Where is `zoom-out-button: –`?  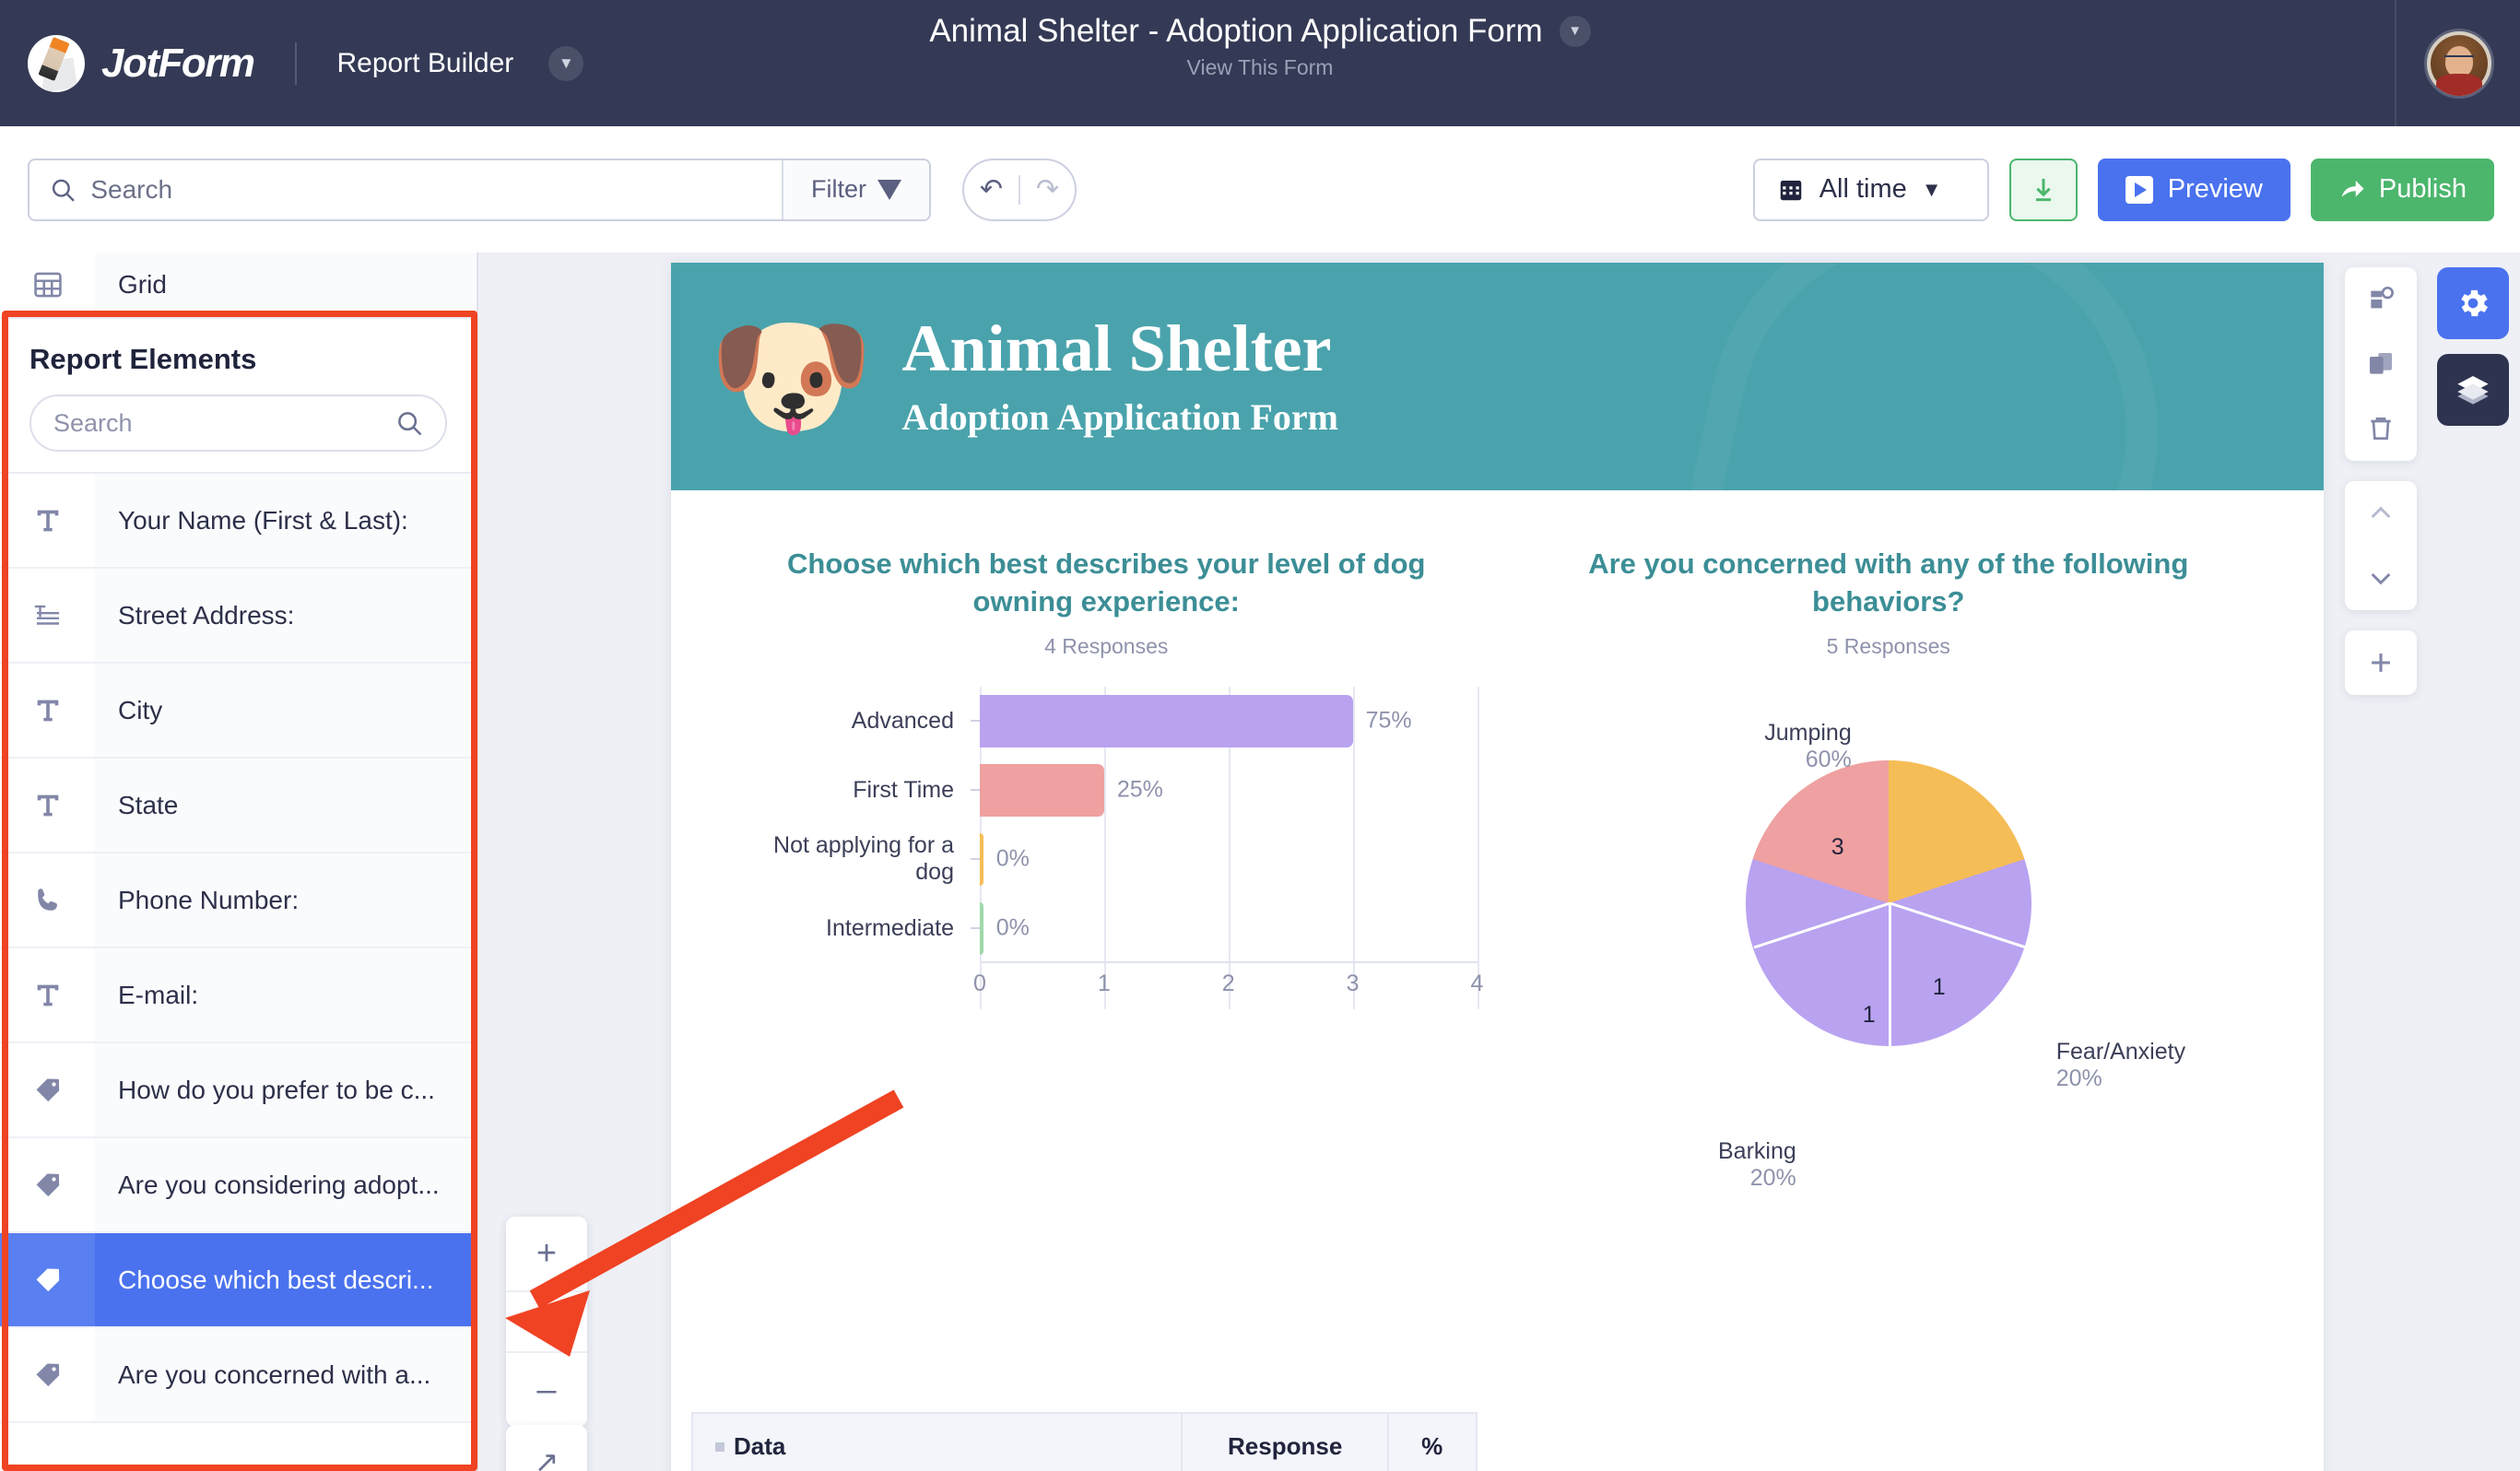 zoom-out-button: – is located at coordinates (546, 1390).